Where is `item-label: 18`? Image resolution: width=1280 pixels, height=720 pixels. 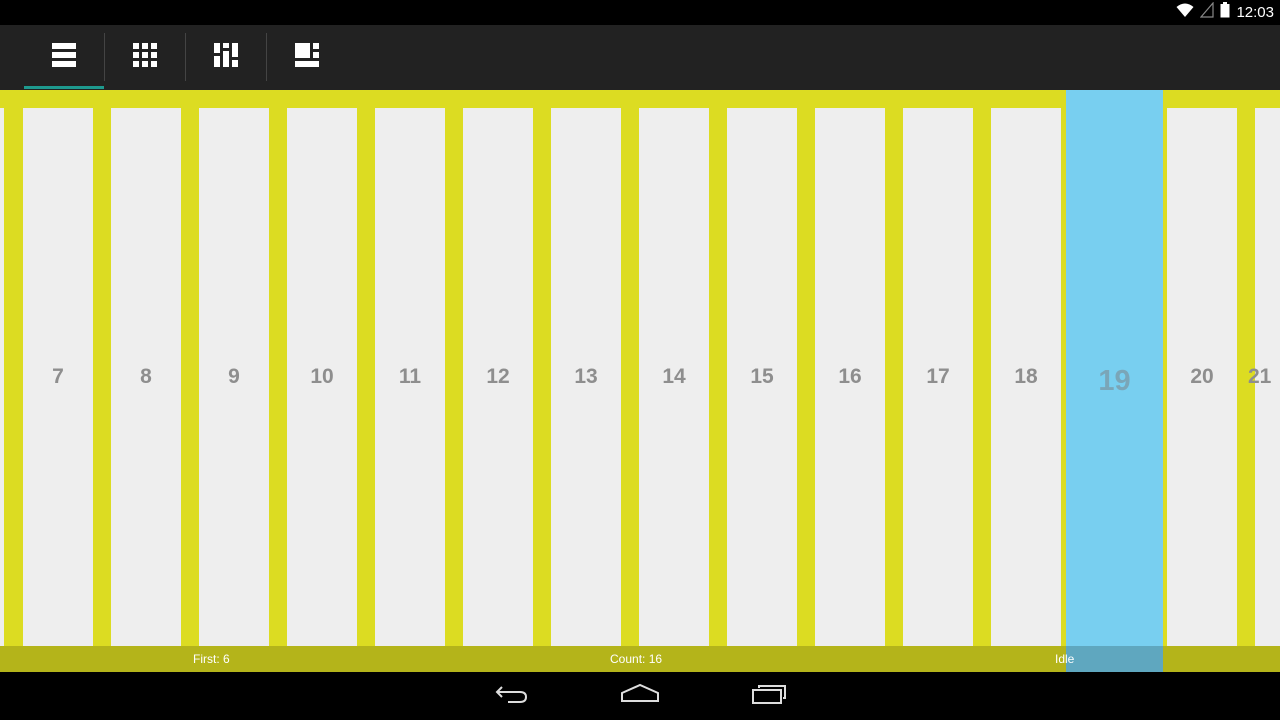
item-label: 18 is located at coordinates (1026, 376).